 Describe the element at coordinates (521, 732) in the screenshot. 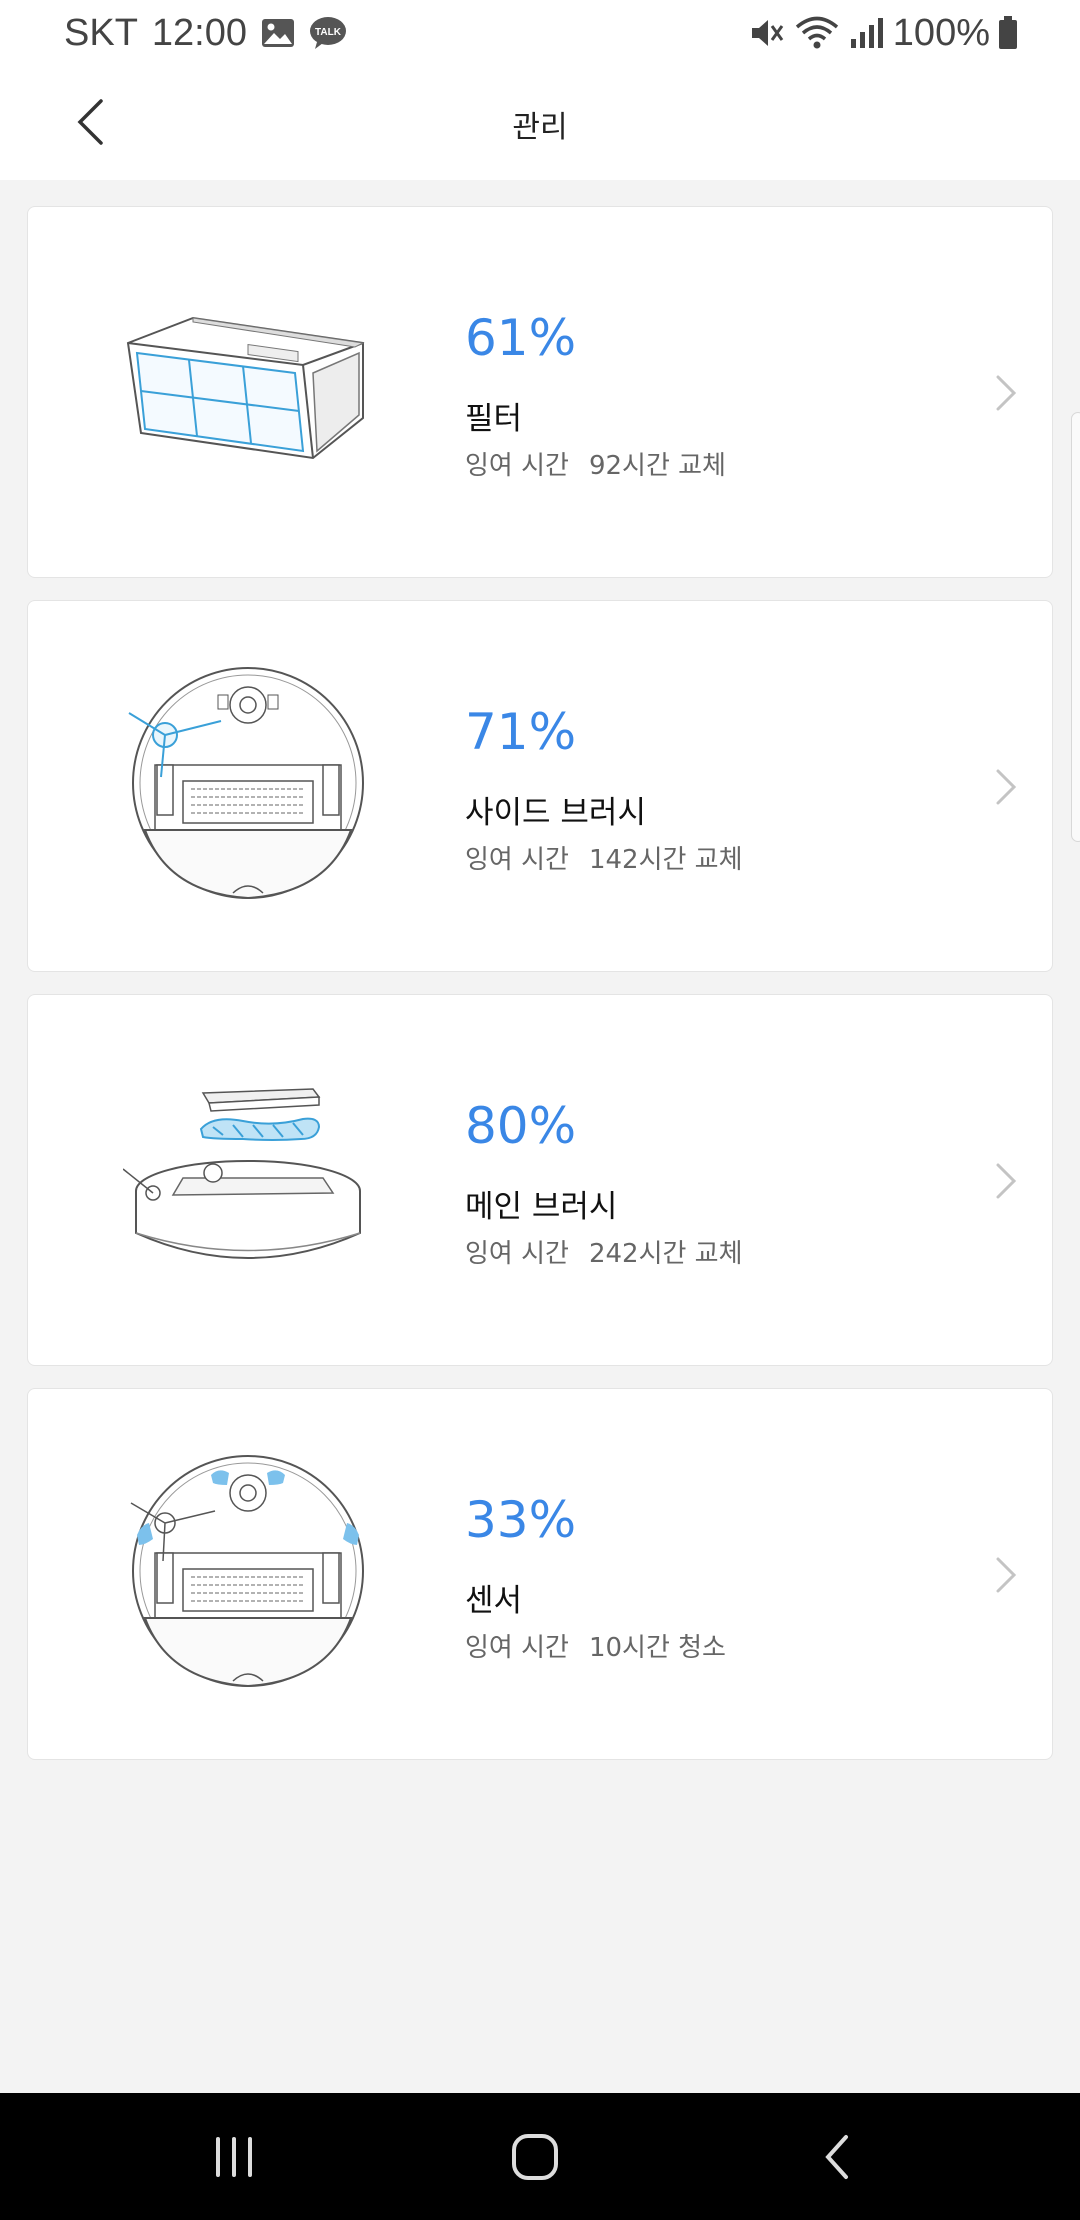

I see `side-brush-percent: 71%` at that location.